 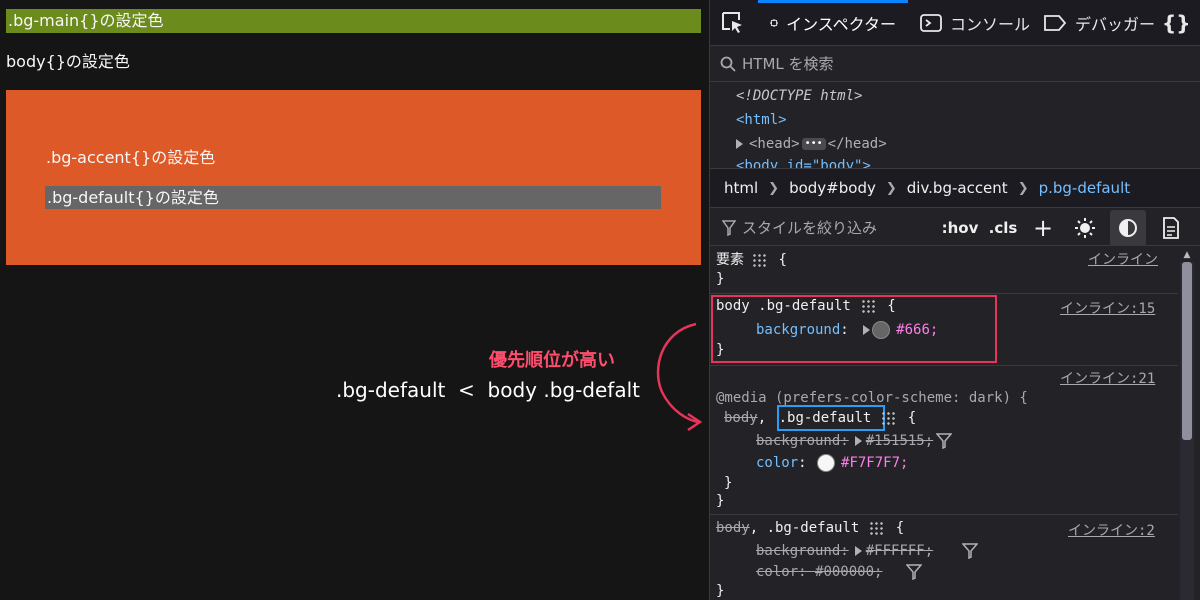 What do you see at coordinates (761, 120) in the screenshot?
I see `markup-html: <html>` at bounding box center [761, 120].